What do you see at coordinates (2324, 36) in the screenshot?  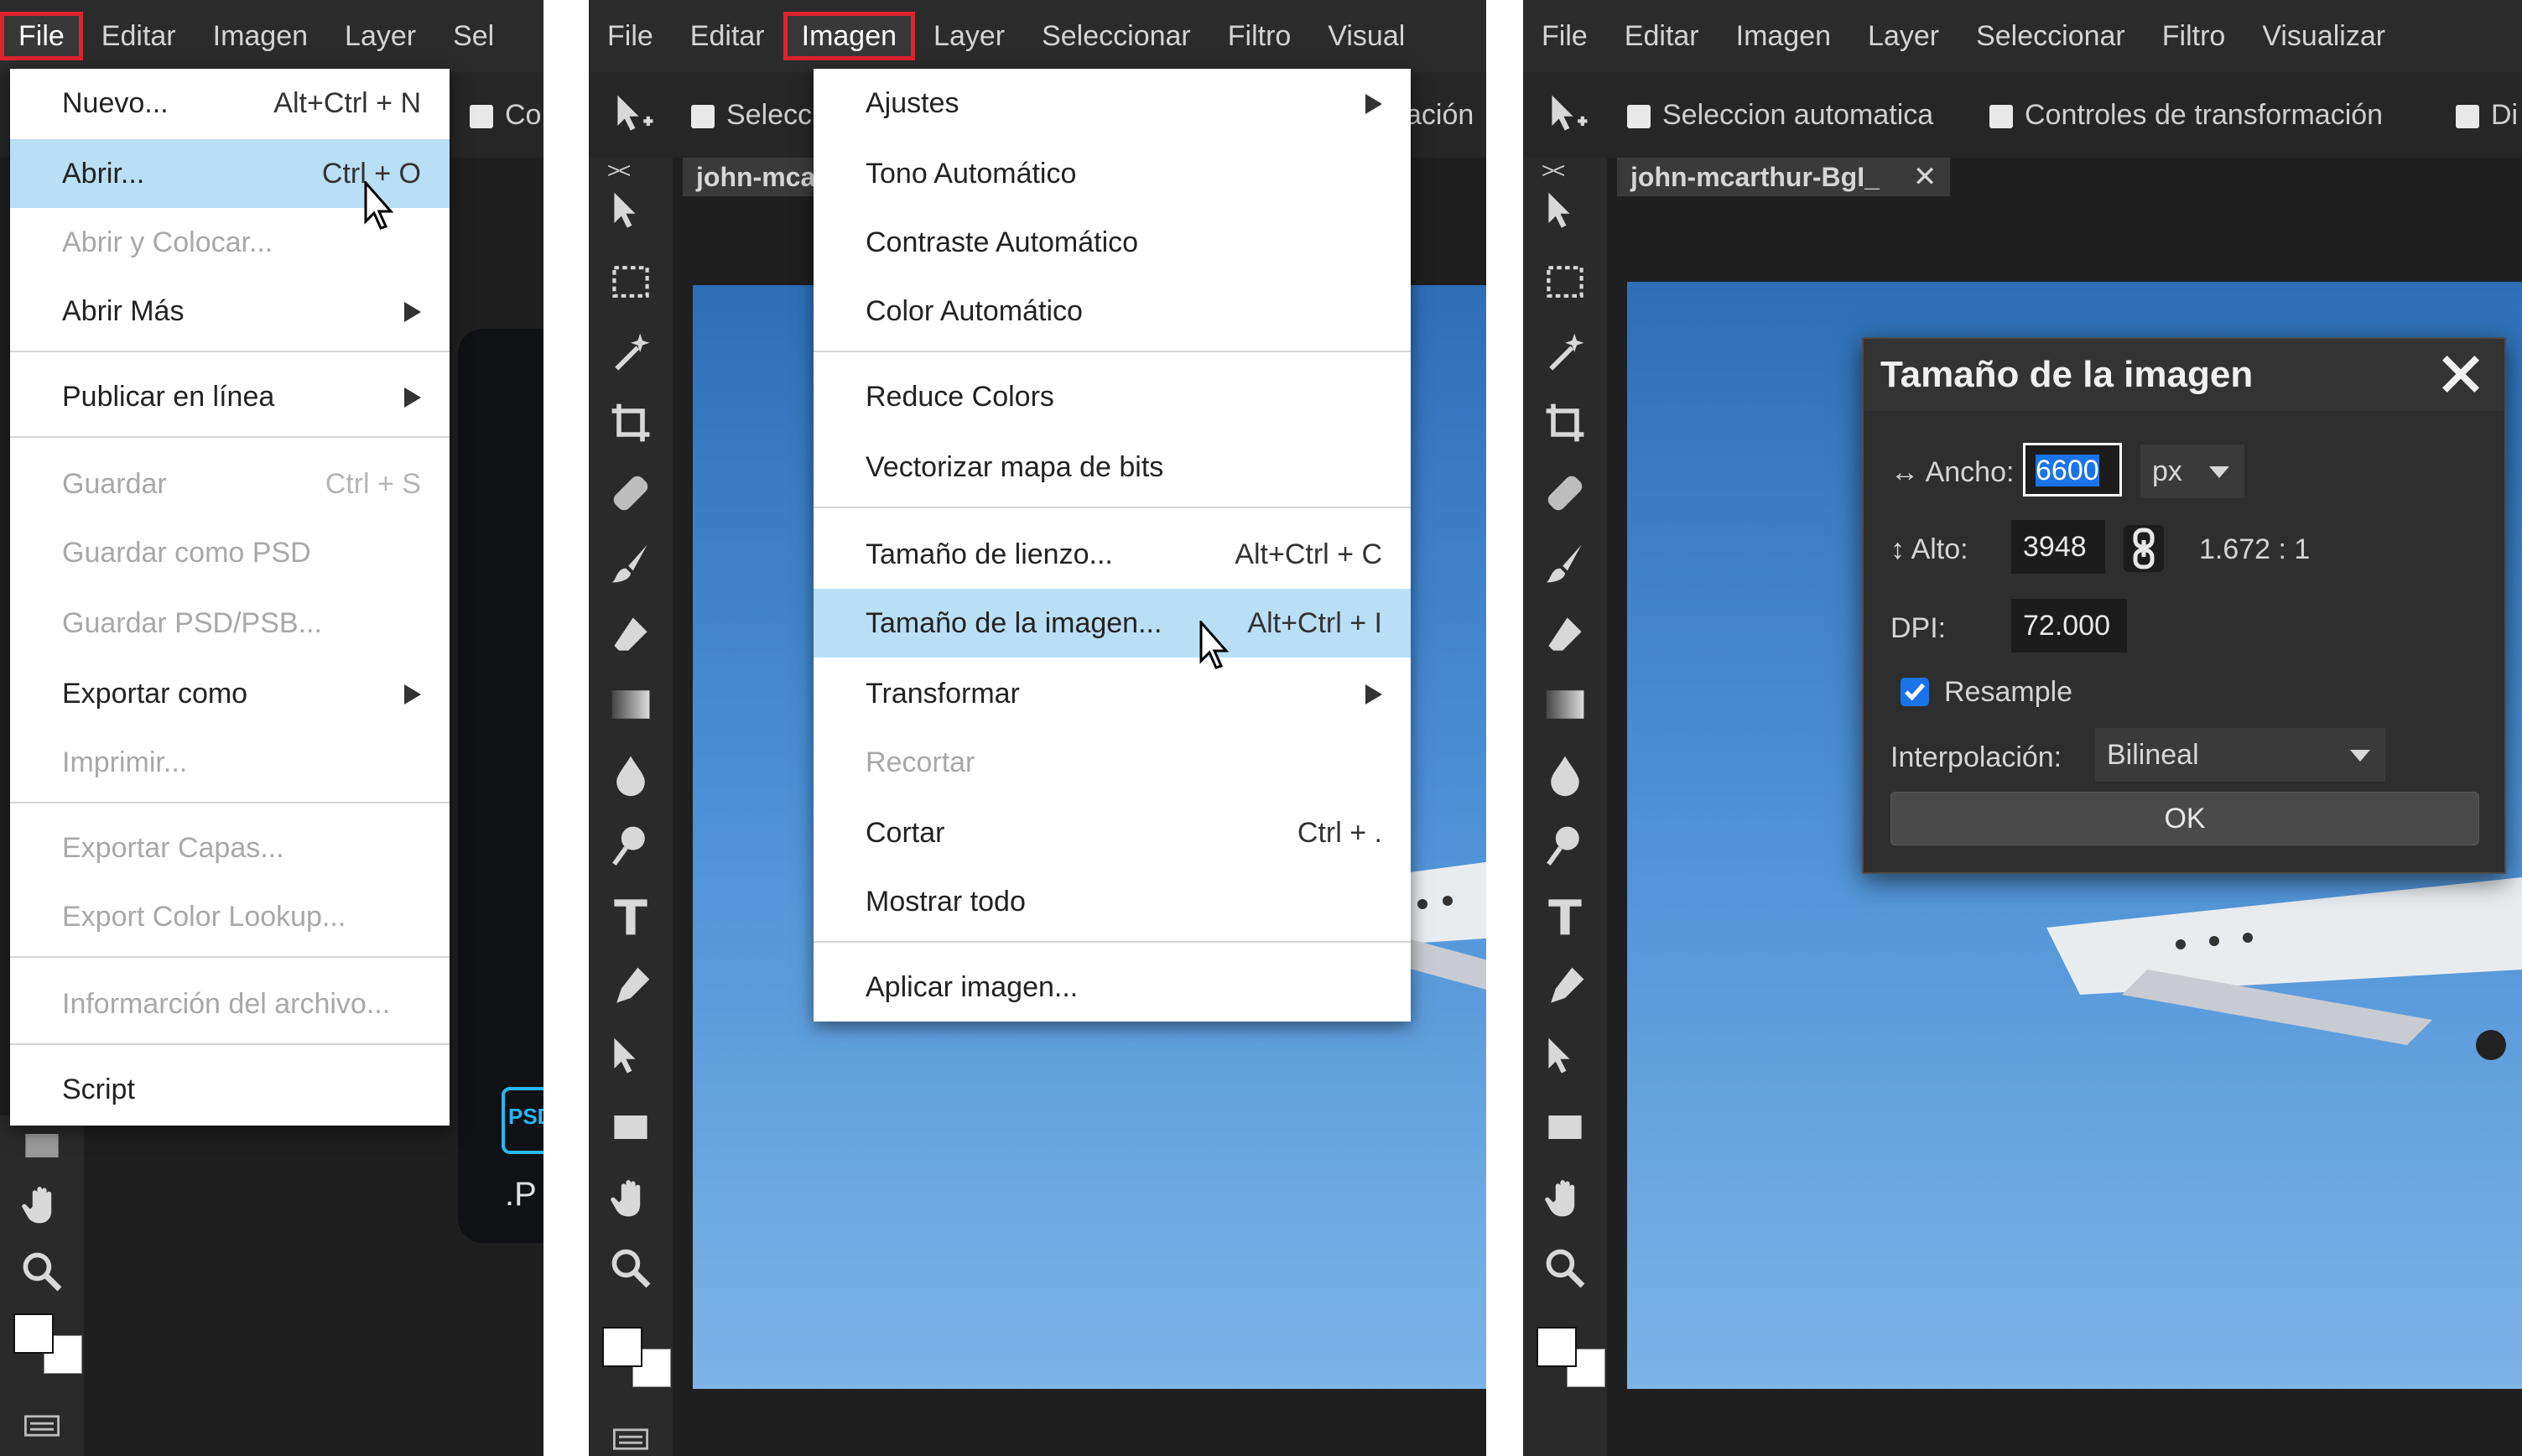 I see `menu-visualizar: Visualizar` at bounding box center [2324, 36].